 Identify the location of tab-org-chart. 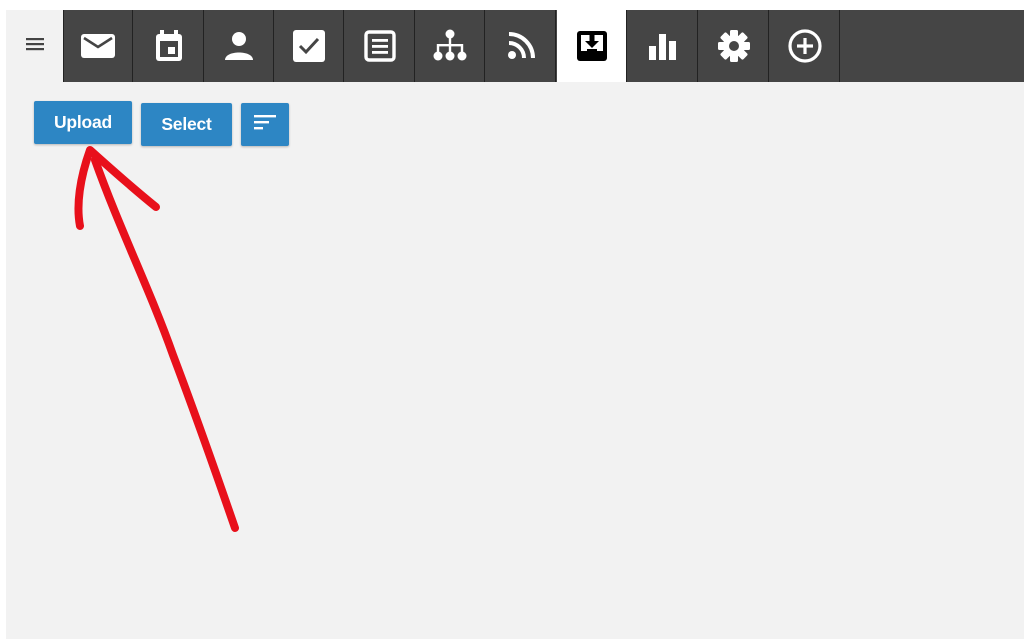
(450, 46).